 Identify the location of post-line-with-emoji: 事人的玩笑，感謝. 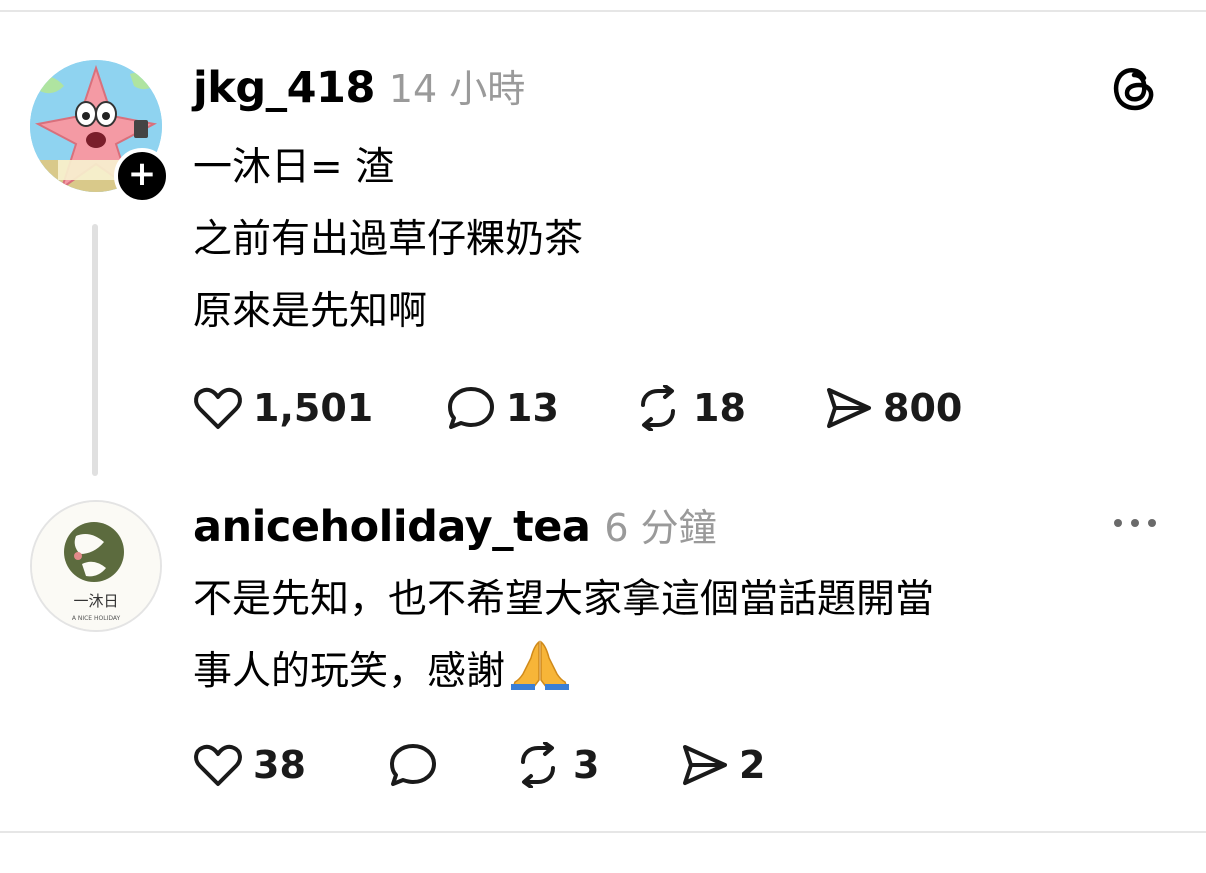
(563, 672).